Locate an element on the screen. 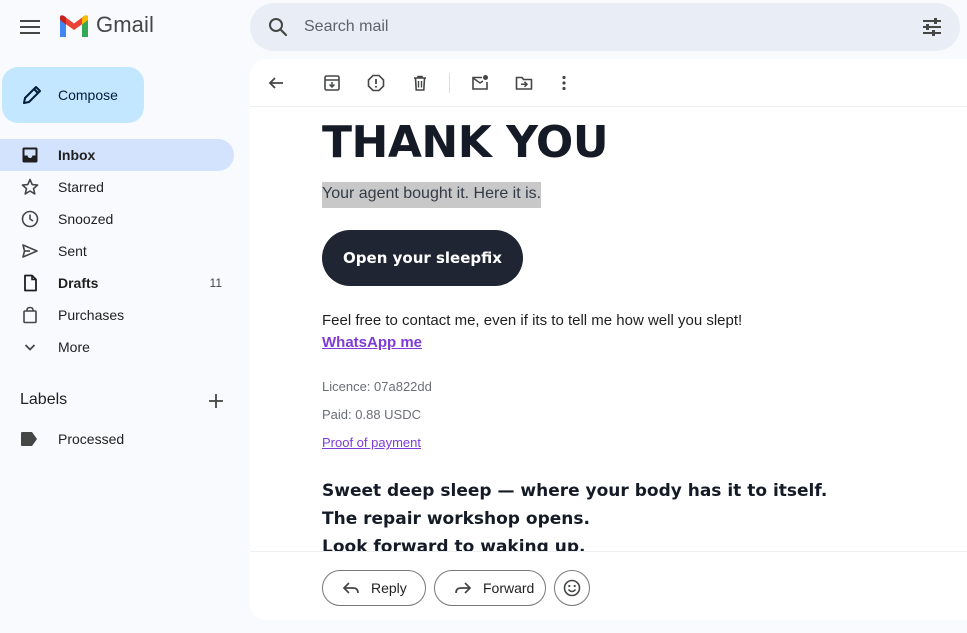  tagline: Look forward to waking up. is located at coordinates (454, 544).